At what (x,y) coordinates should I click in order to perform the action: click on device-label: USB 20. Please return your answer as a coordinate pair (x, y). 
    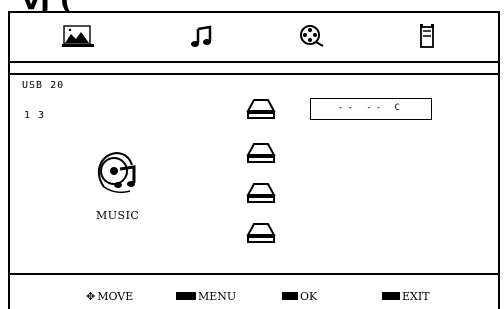
    Looking at the image, I should click on (43, 85).